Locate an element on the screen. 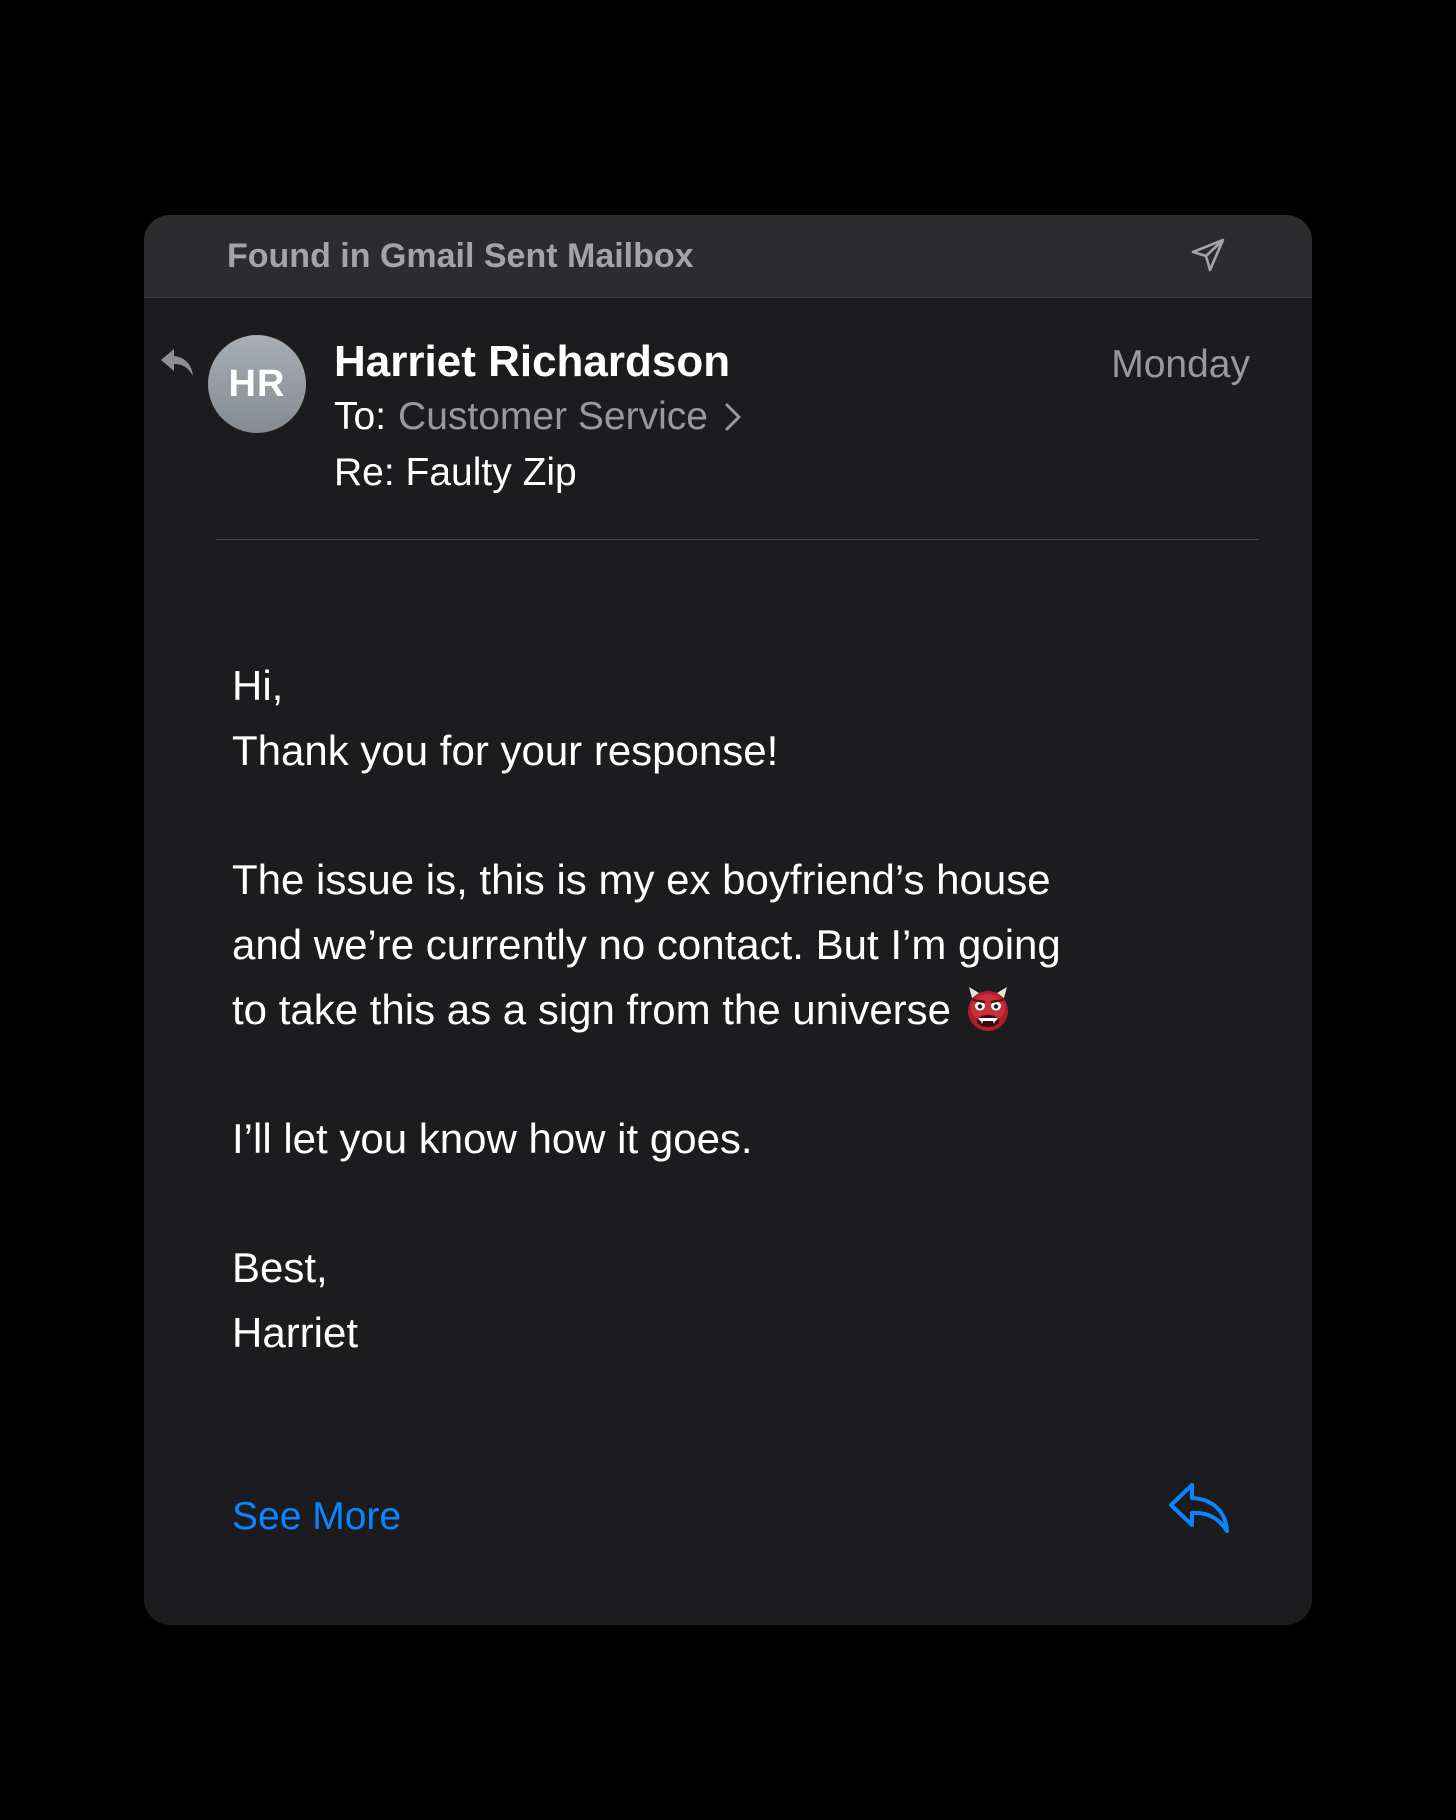 This screenshot has height=1820, width=1456. body-greeting: Hi, is located at coordinates (258, 685).